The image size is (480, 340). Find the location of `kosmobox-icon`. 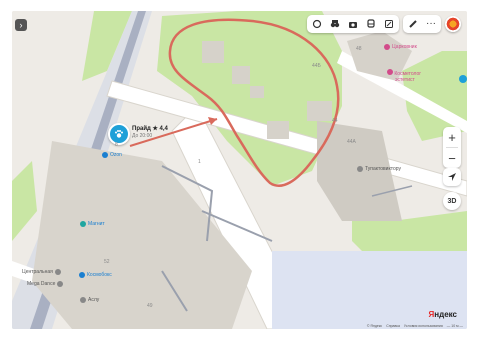

kosmobox-icon is located at coordinates (82, 275).